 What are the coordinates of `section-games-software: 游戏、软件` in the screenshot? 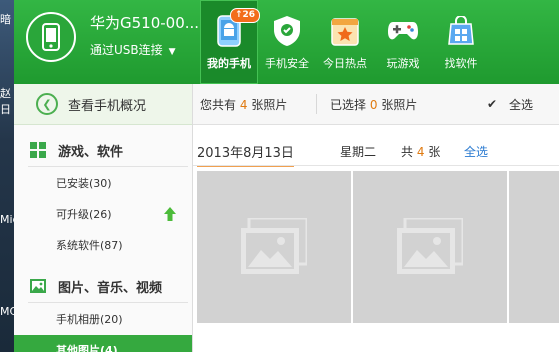 It's located at (103, 150).